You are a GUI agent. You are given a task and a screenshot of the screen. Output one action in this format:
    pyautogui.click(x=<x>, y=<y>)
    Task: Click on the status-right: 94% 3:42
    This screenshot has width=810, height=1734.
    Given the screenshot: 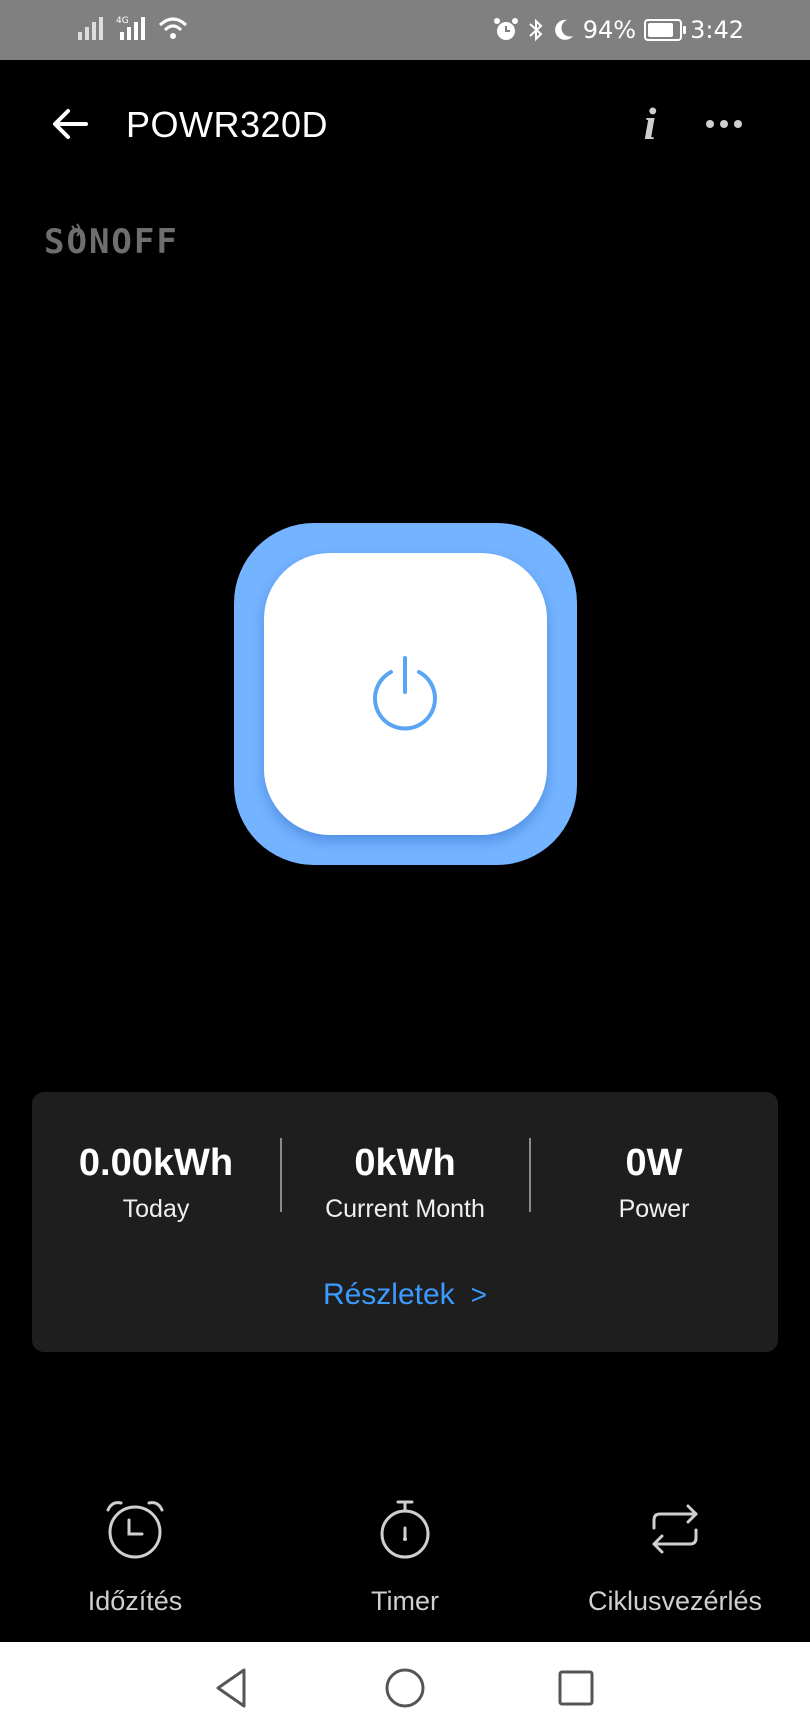 What is the action you would take?
    pyautogui.click(x=618, y=30)
    